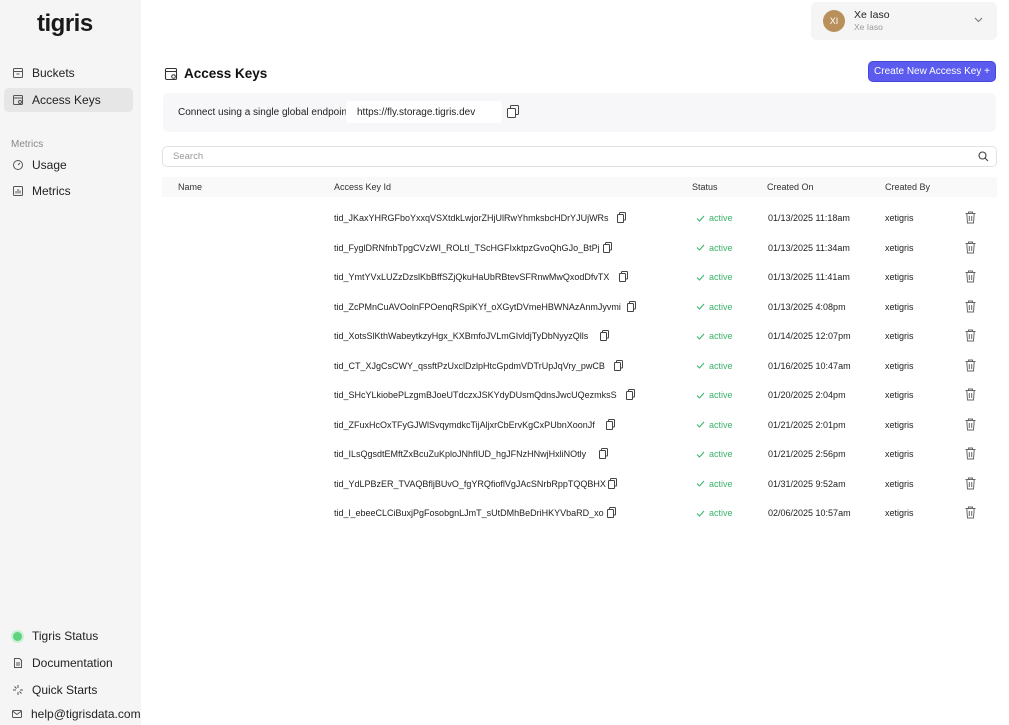  I want to click on column-header-name: Name, so click(190, 187).